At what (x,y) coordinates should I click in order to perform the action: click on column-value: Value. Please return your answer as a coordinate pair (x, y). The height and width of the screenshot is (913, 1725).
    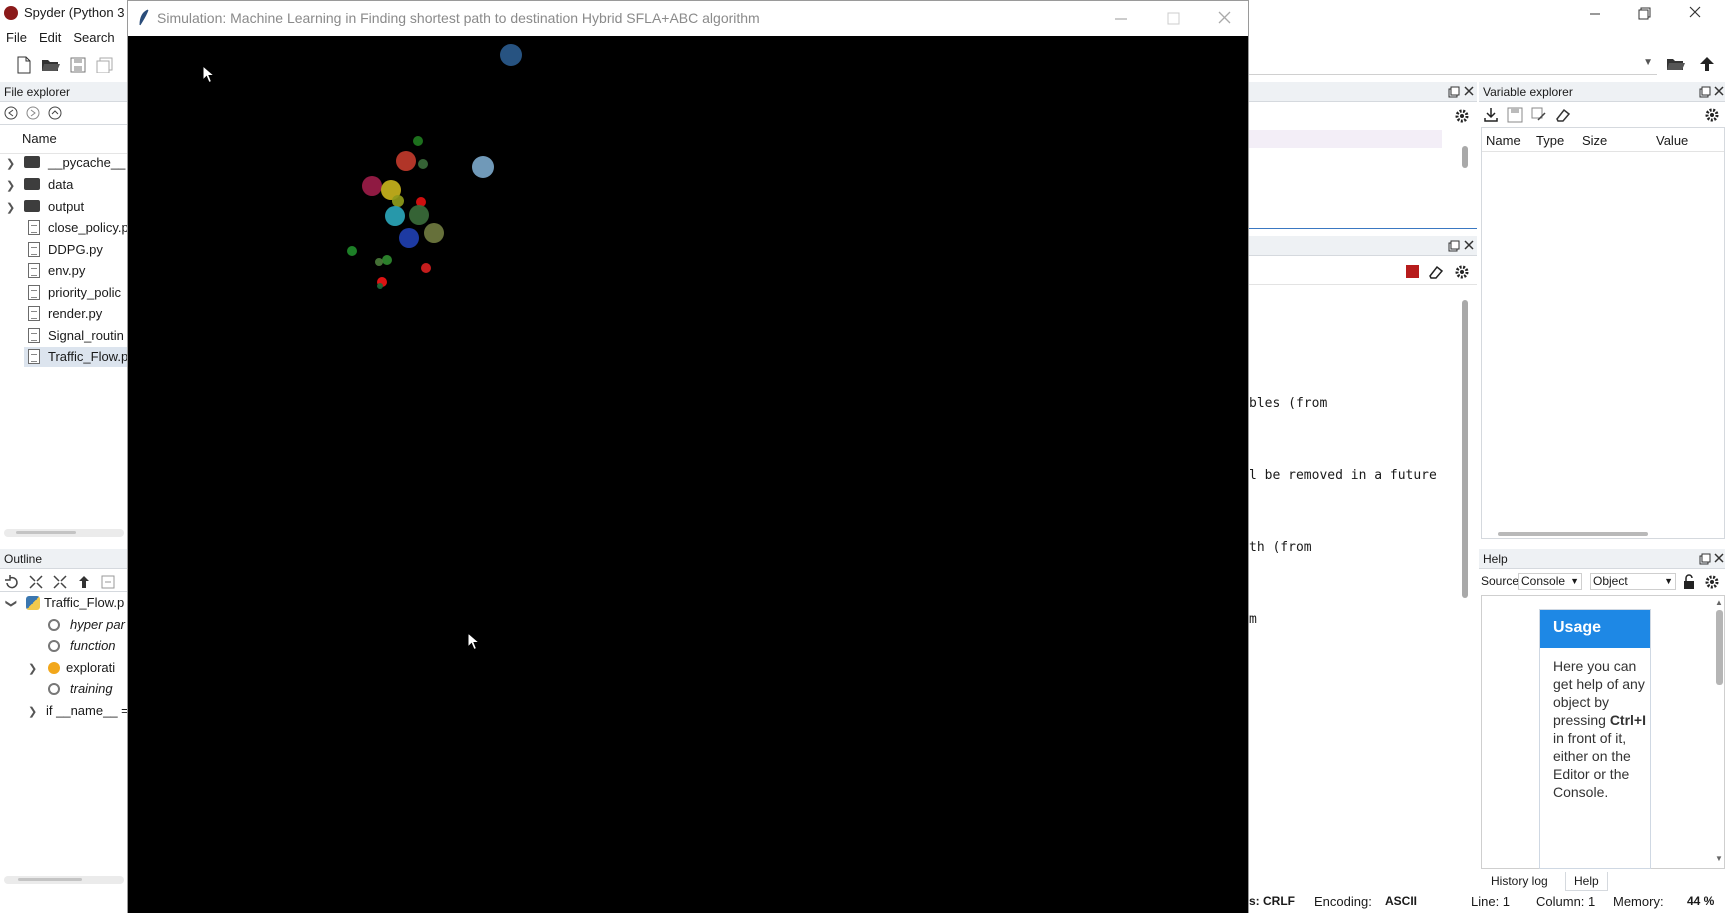
    Looking at the image, I should click on (1672, 140).